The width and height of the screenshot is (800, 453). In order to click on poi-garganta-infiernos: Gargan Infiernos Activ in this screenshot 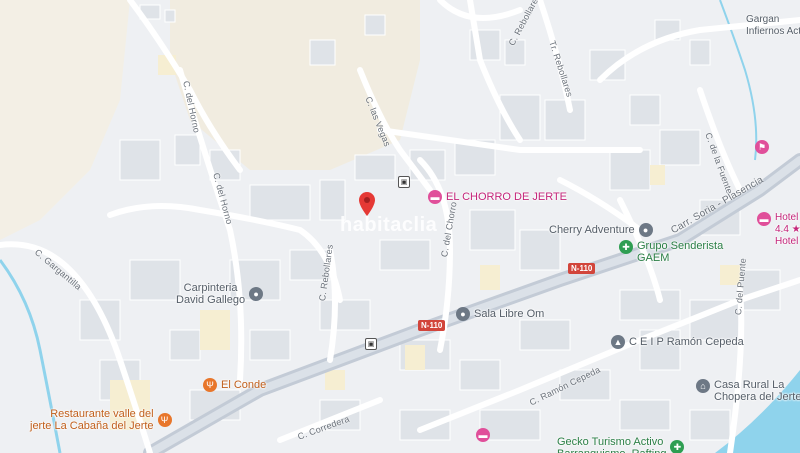, I will do `click(773, 26)`.